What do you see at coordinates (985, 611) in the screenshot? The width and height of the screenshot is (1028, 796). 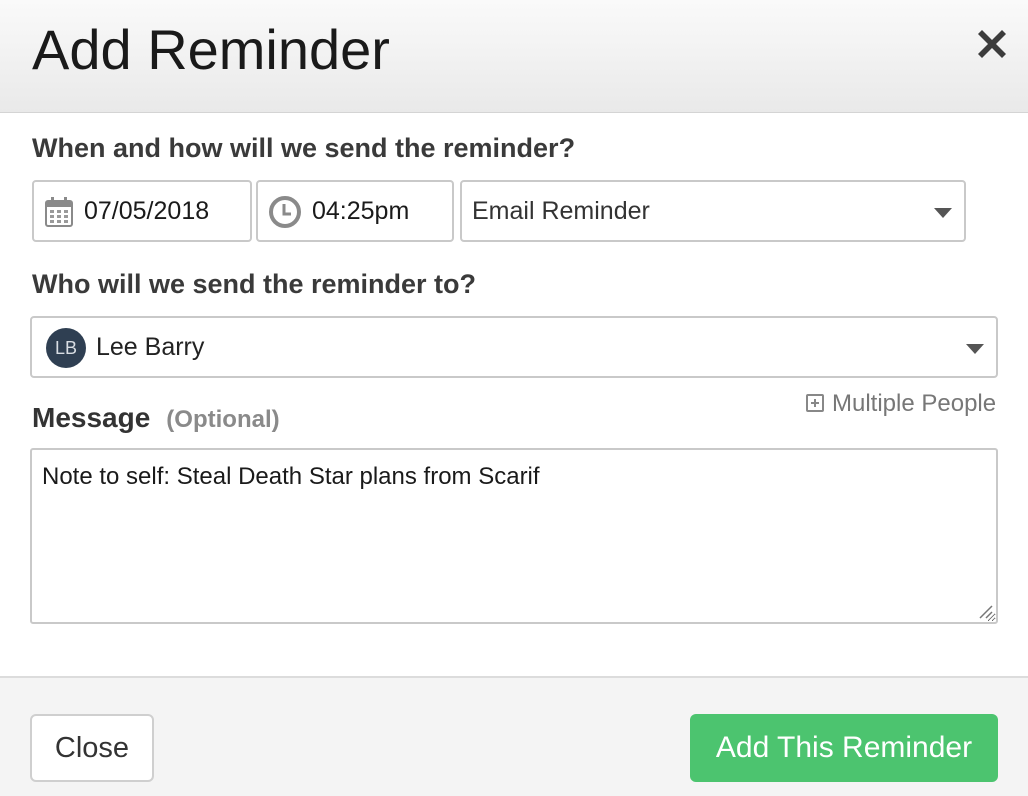 I see `resize-grip-icon` at bounding box center [985, 611].